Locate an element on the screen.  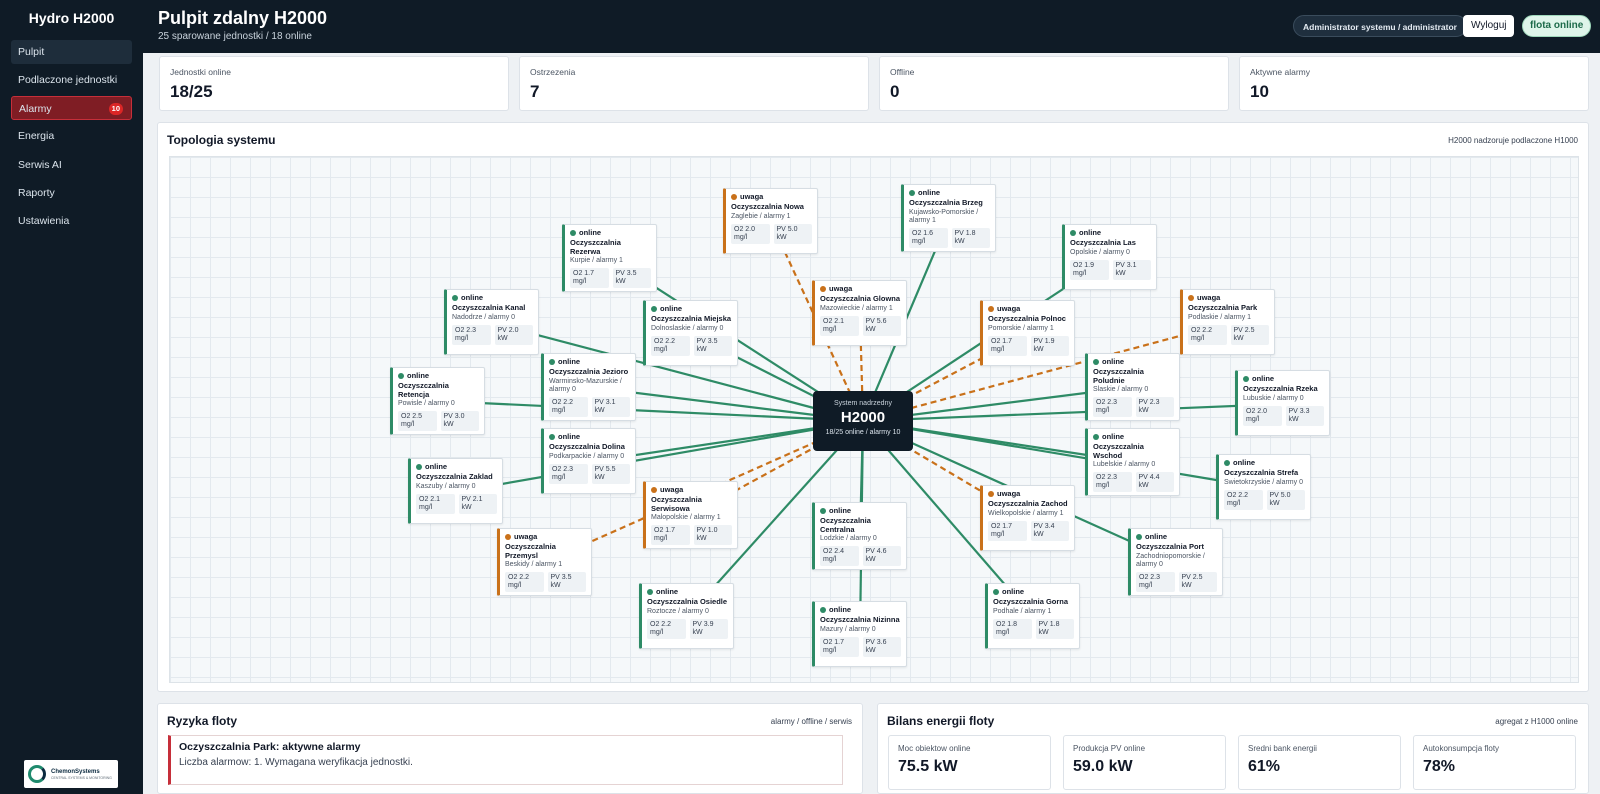
node-pv: PV 3.0 kW is located at coordinates (459, 421).